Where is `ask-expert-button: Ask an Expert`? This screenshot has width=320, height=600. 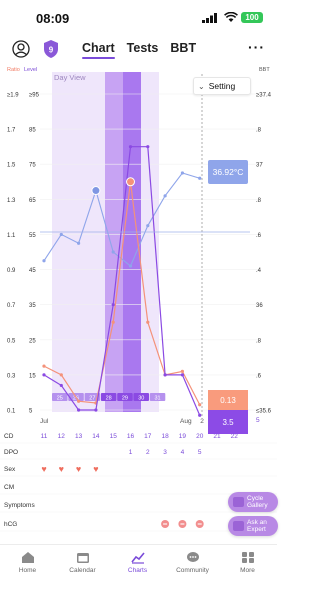
ask-expert-button: Ask an Expert is located at coordinates (253, 526).